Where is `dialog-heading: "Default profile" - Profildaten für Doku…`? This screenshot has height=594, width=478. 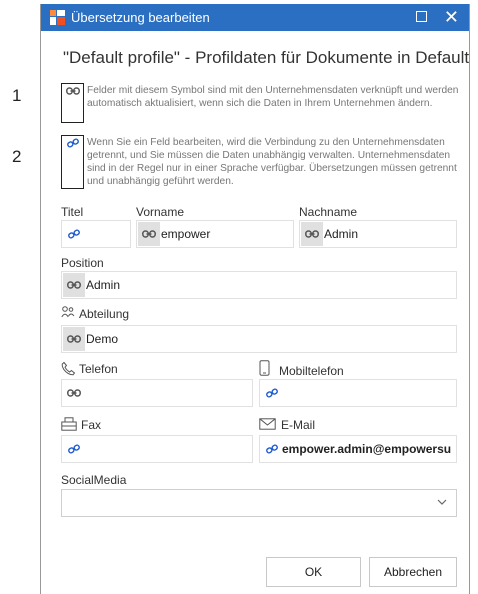 dialog-heading: "Default profile" - Profildaten für Doku… is located at coordinates (266, 57).